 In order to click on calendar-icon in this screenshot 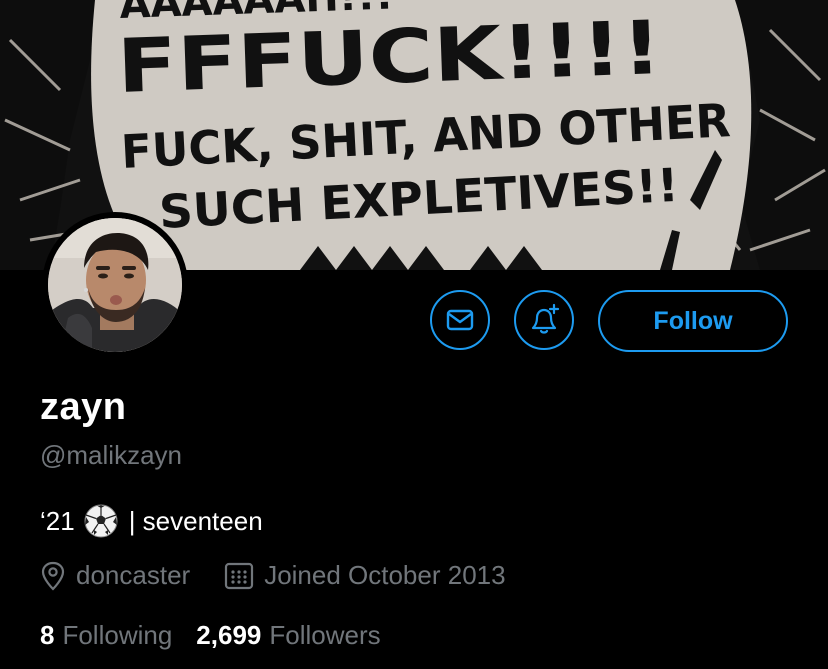, I will do `click(239, 575)`.